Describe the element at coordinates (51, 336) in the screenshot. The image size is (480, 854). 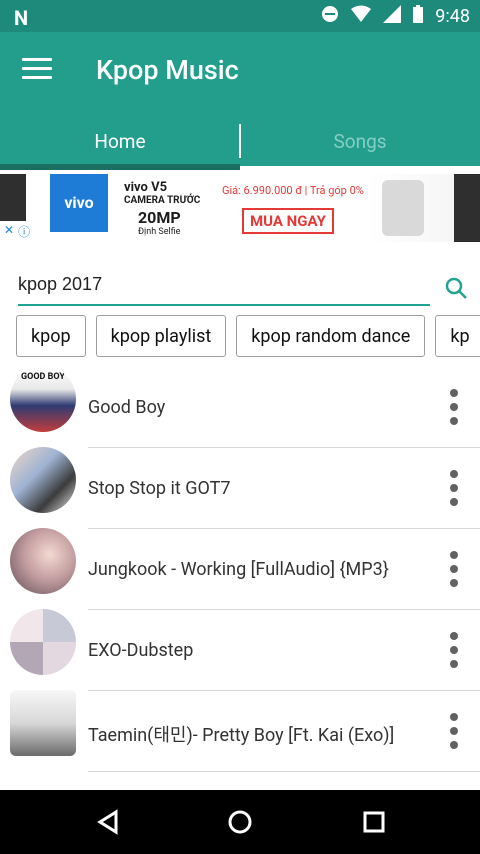
I see `chip-kpop: kpop` at that location.